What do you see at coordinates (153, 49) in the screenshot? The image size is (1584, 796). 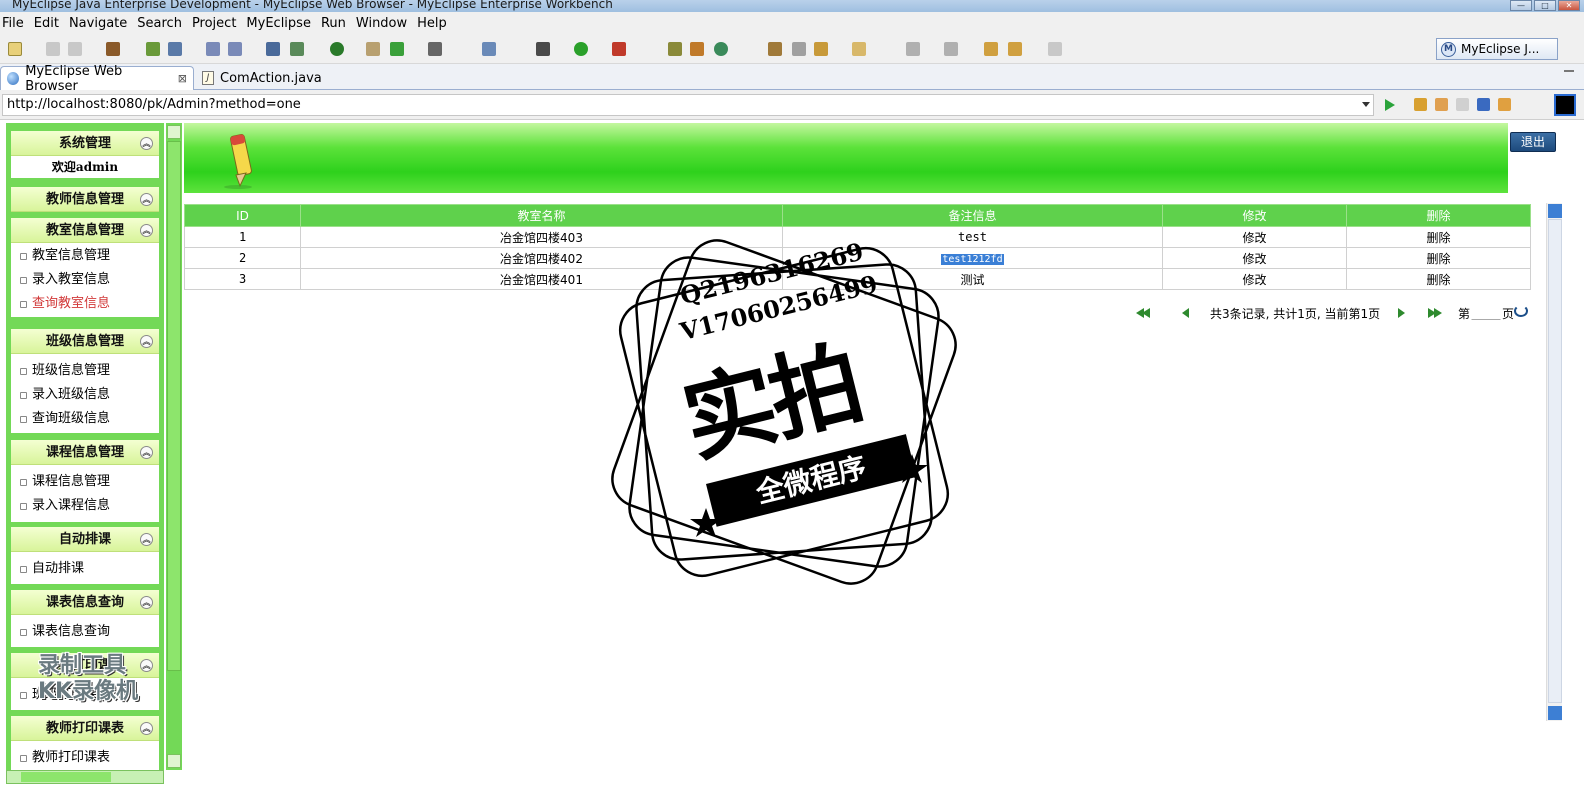 I see `build-icon` at bounding box center [153, 49].